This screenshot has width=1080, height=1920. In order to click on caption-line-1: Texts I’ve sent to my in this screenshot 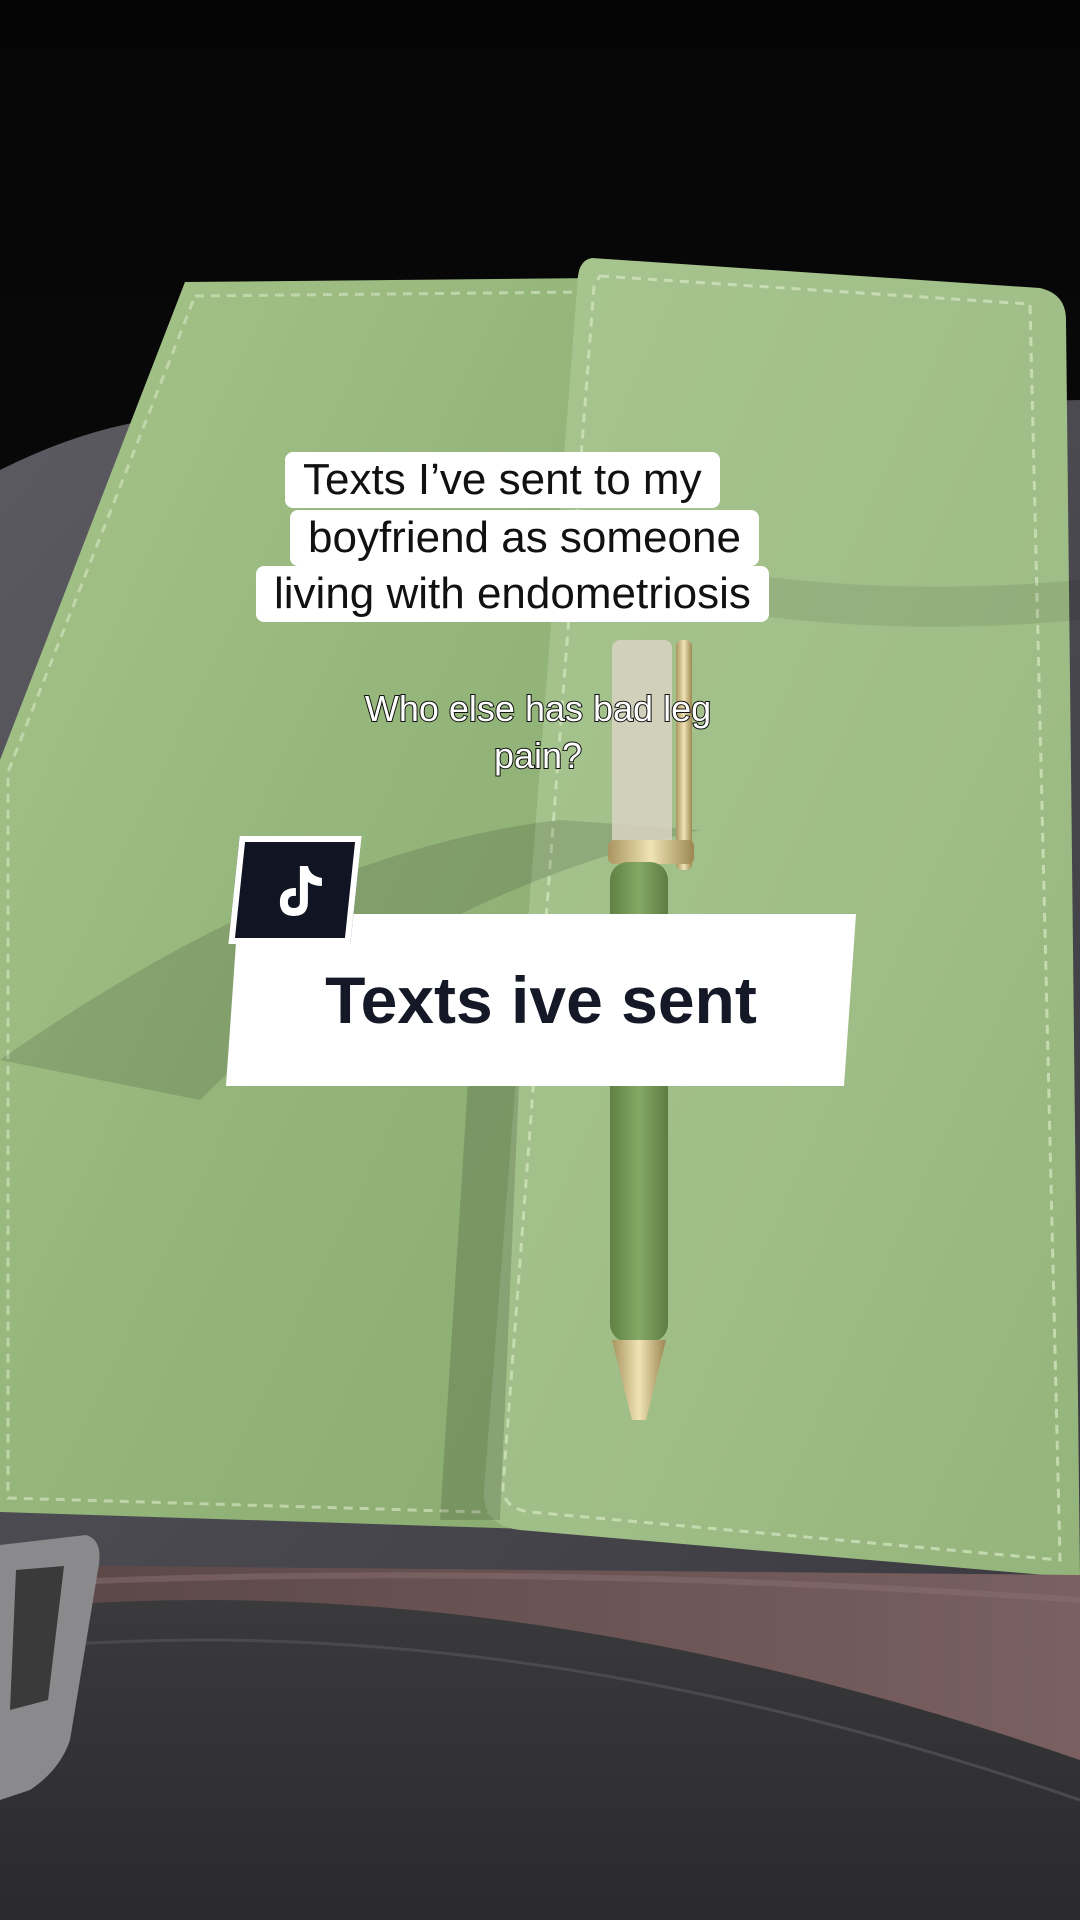, I will do `click(502, 480)`.